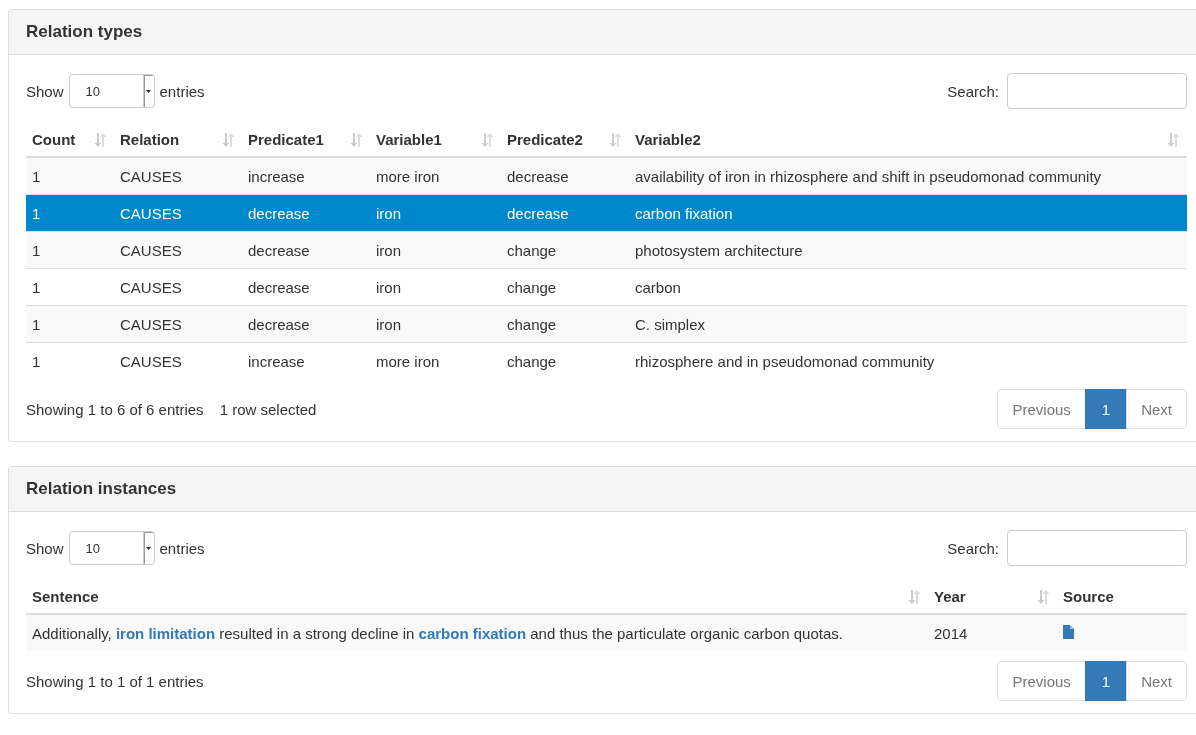  I want to click on table-cell: photosystem architecture, so click(719, 250).